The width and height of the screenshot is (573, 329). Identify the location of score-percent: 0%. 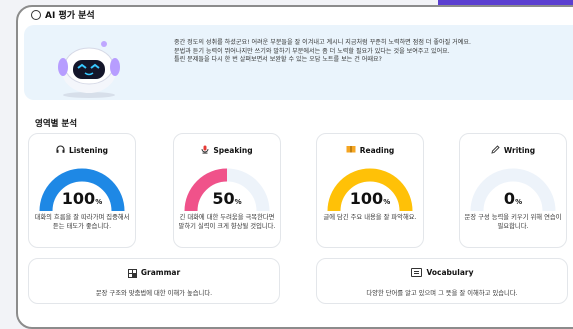
(513, 198).